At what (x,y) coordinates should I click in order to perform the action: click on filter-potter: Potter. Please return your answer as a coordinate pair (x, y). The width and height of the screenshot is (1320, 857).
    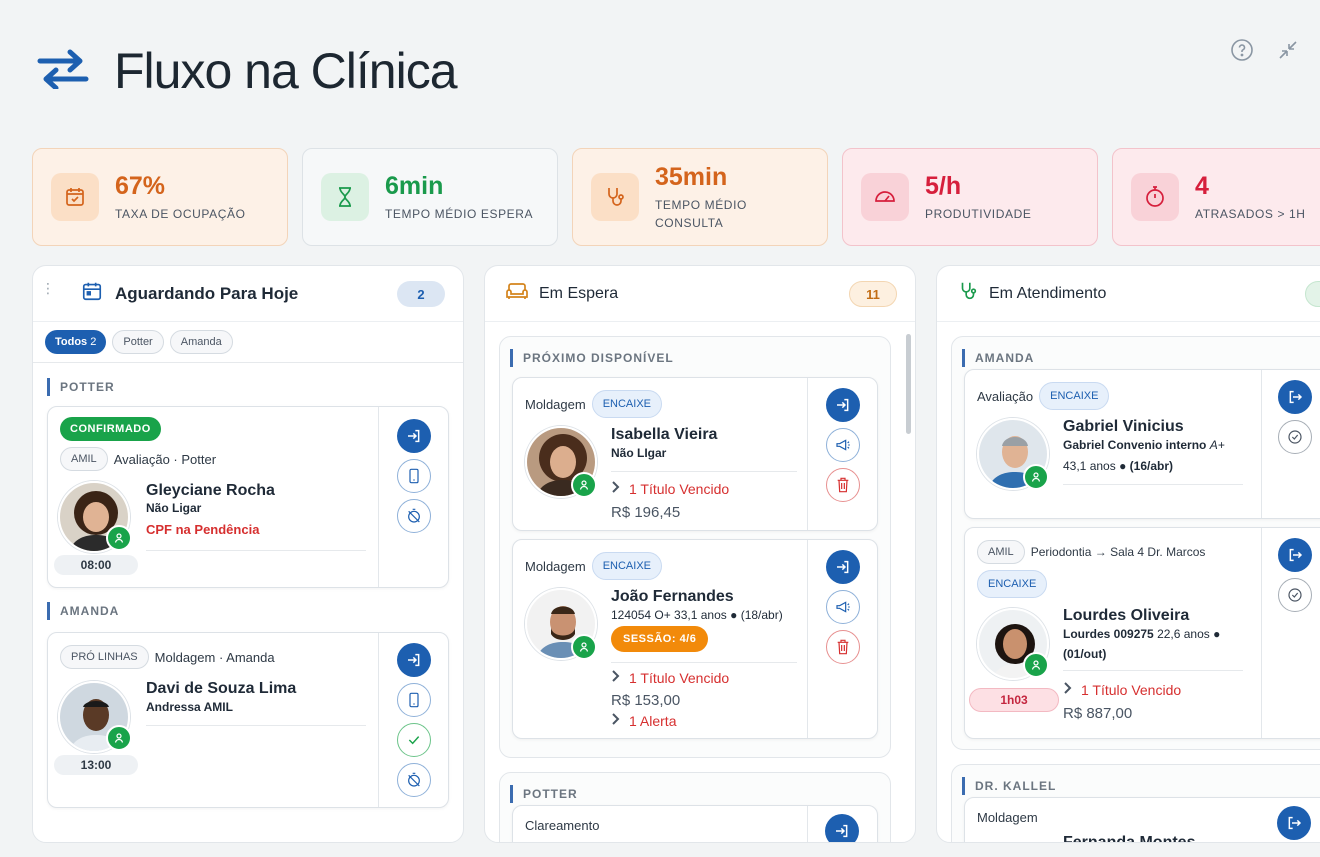
    Looking at the image, I should click on (138, 342).